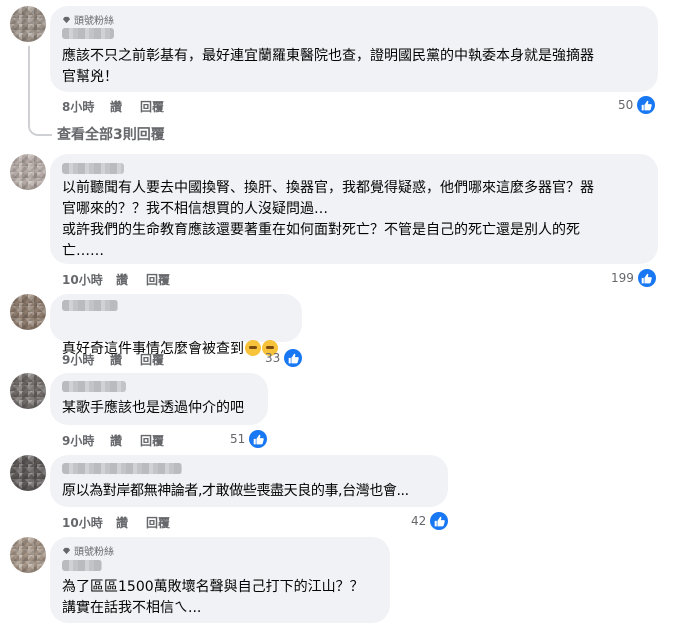  I want to click on comment-actions: 8小時 讚 回覆, so click(113, 106).